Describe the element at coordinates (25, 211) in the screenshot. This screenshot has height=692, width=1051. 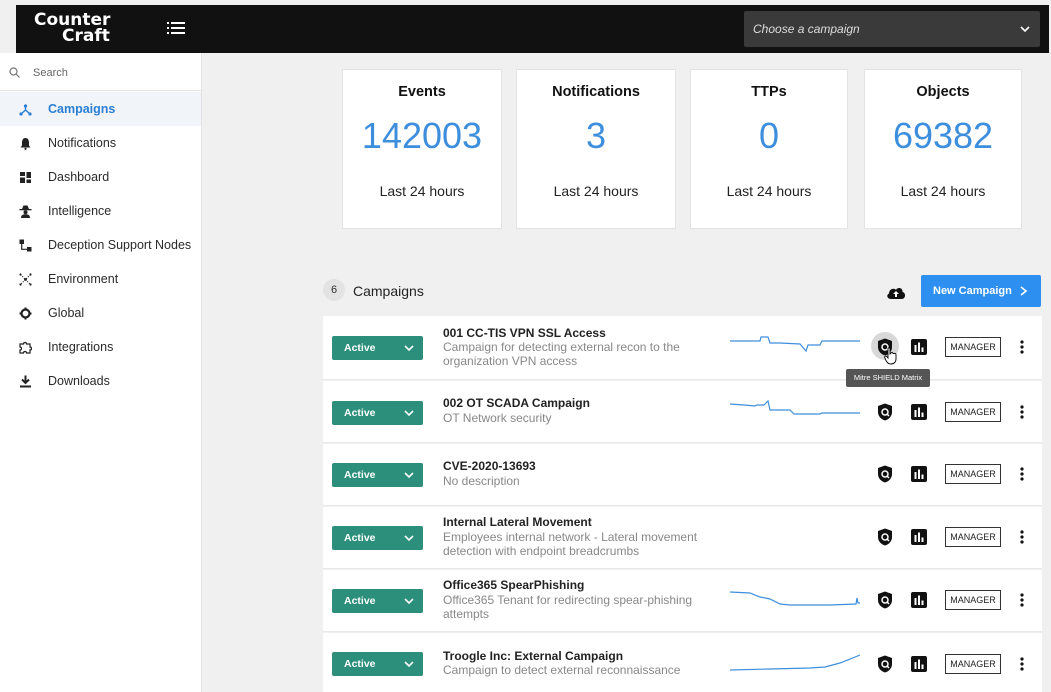
I see `spy-icon` at that location.